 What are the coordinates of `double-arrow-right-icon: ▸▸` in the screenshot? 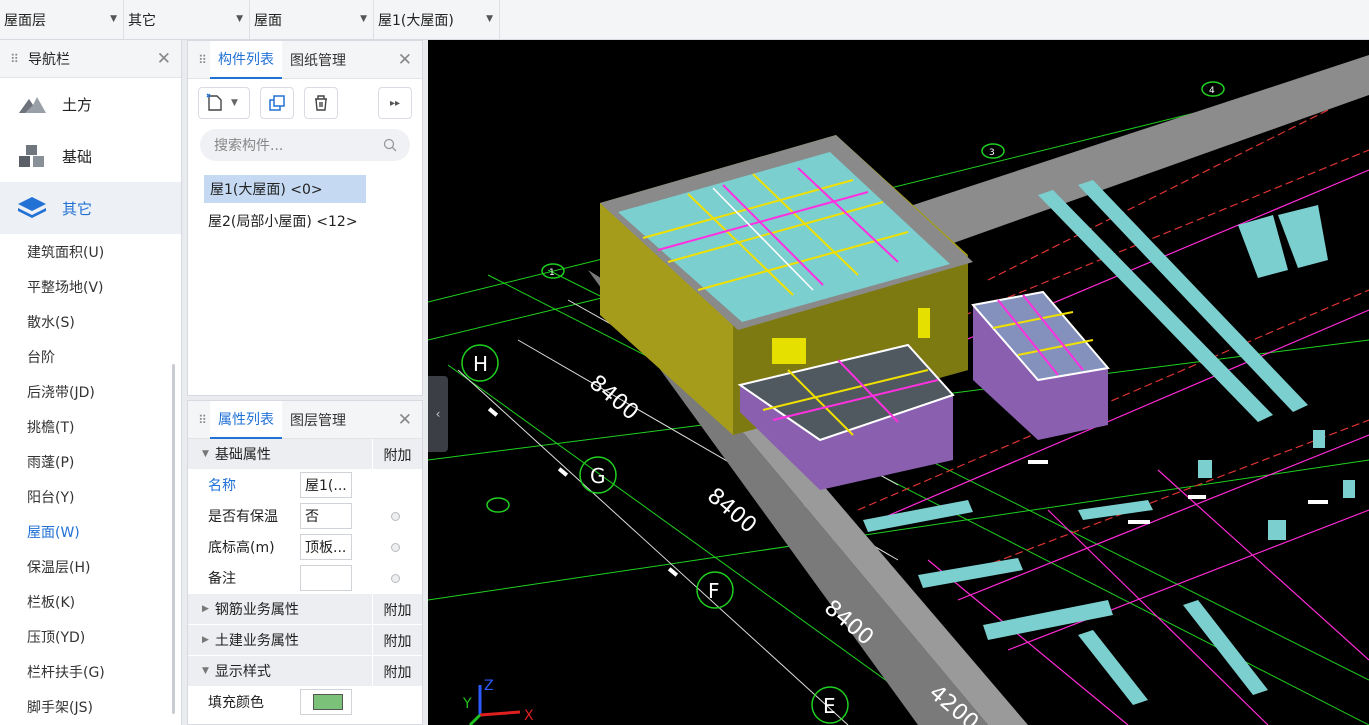 It's located at (395, 103).